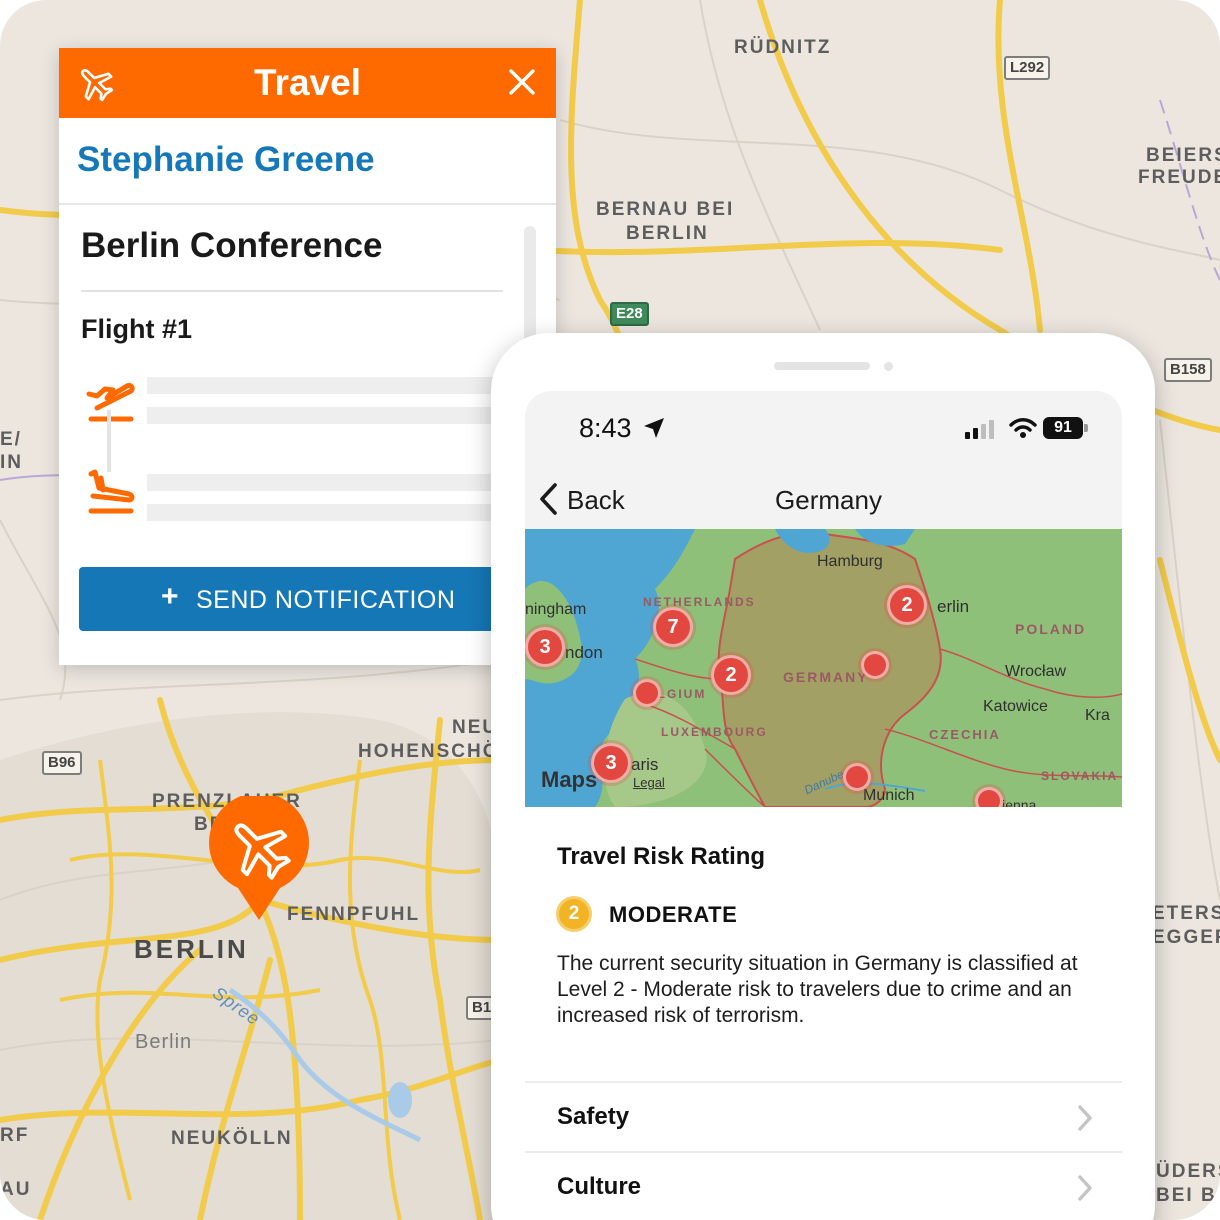 The width and height of the screenshot is (1220, 1220). I want to click on phone-speaker, so click(822, 366).